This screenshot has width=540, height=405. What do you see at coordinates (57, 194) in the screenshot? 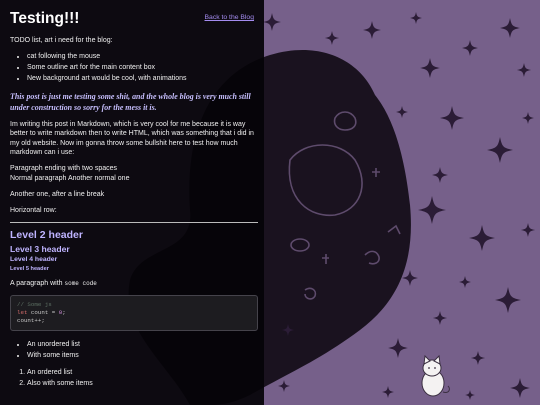
I see `line-break-paragraph: Another one, after a line break` at bounding box center [57, 194].